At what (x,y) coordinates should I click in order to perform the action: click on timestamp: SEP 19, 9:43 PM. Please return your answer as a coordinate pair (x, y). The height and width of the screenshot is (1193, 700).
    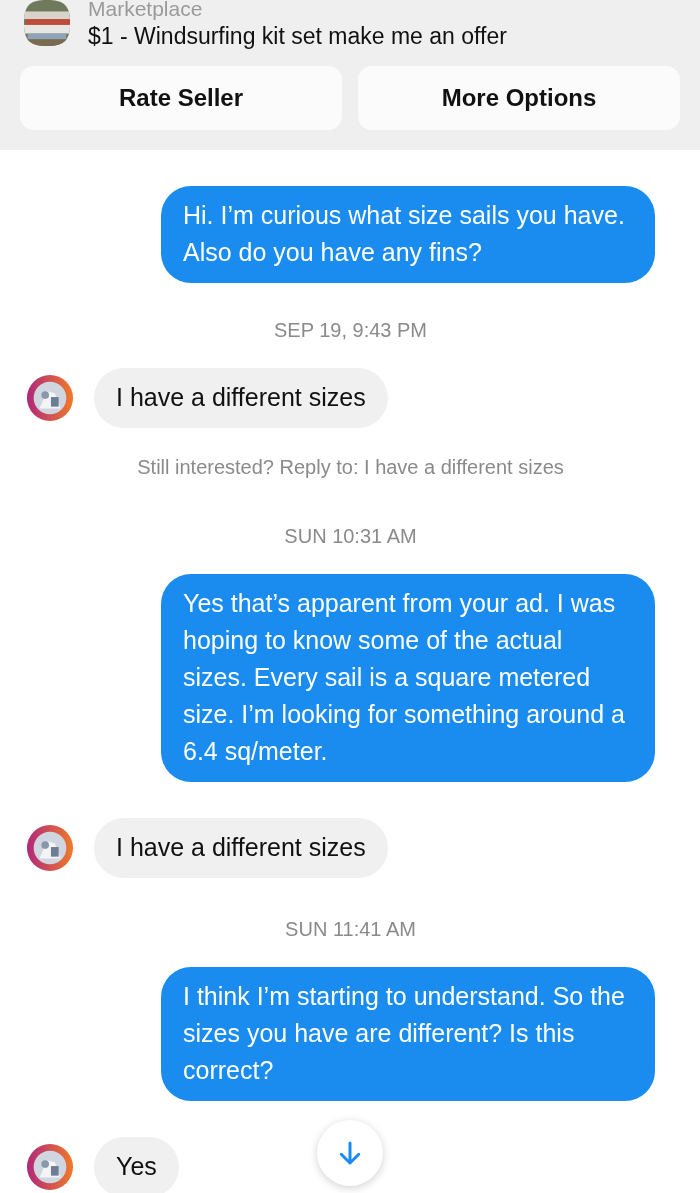
    Looking at the image, I should click on (350, 330).